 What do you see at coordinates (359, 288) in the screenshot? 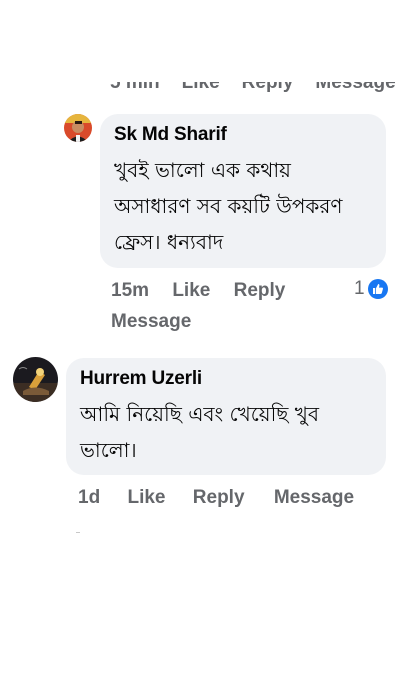
I see `reaction-count: 1` at bounding box center [359, 288].